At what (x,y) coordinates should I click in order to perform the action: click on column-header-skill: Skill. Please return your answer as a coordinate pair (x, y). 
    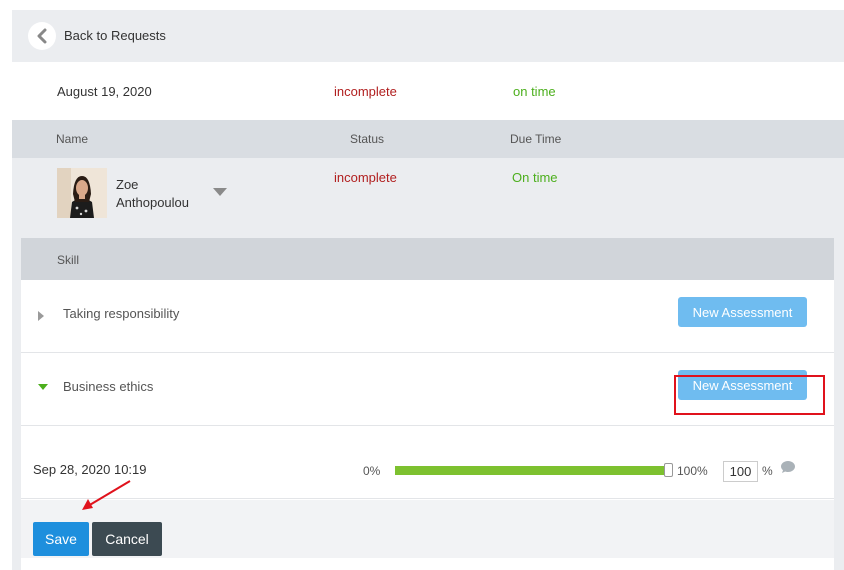
    Looking at the image, I should click on (68, 260).